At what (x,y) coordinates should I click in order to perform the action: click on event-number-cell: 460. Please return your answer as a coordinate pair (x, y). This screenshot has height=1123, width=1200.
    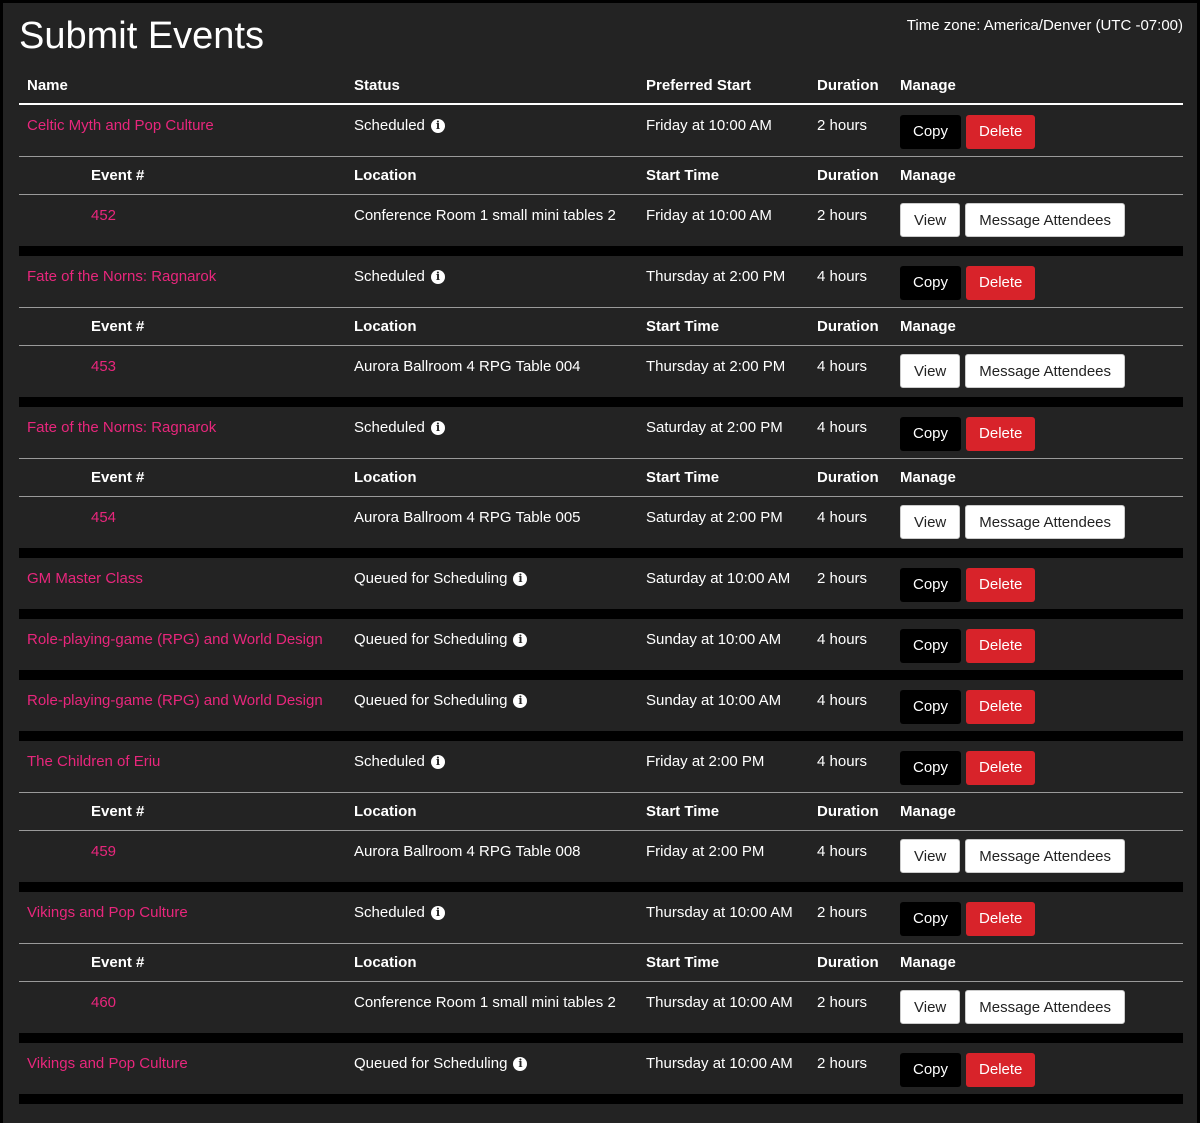
    Looking at the image, I should click on (103, 1003).